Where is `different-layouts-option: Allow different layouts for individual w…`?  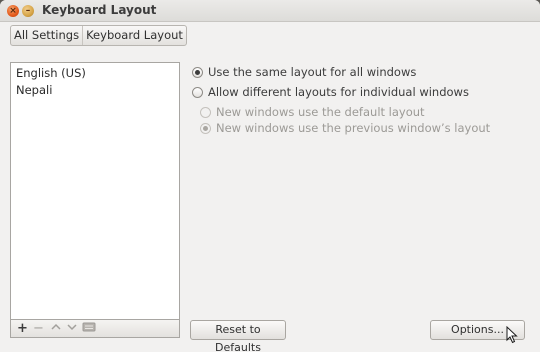 different-layouts-option: Allow different layouts for individual w… is located at coordinates (330, 92).